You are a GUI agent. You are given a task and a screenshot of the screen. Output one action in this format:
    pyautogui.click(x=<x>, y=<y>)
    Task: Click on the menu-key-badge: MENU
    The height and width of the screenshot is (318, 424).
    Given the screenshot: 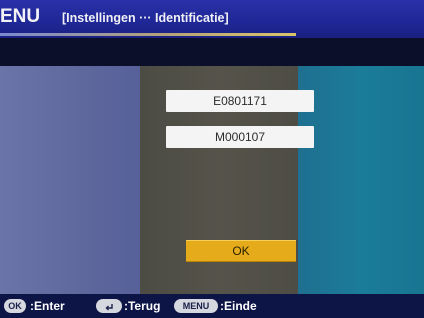 What is the action you would take?
    pyautogui.click(x=196, y=306)
    